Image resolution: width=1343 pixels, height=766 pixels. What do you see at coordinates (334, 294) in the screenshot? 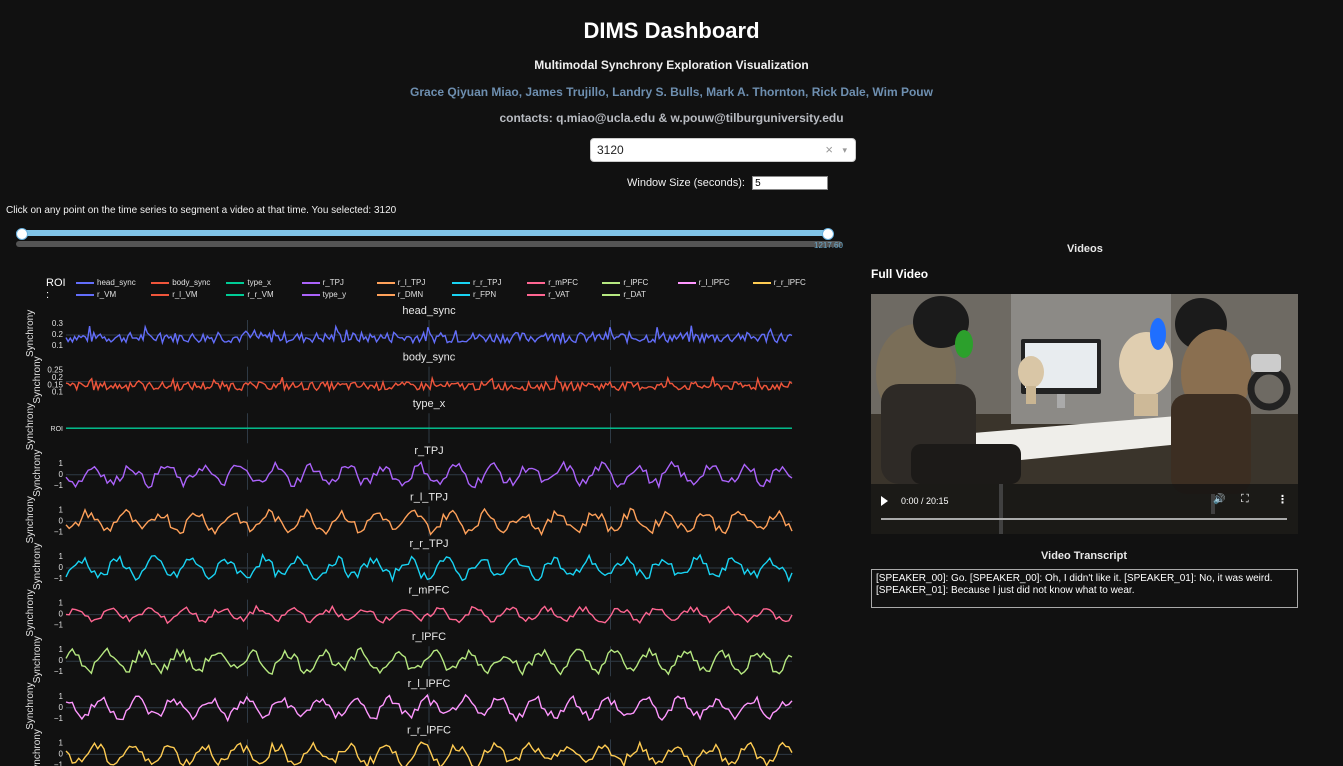
I see `legend-label: type_y` at bounding box center [334, 294].